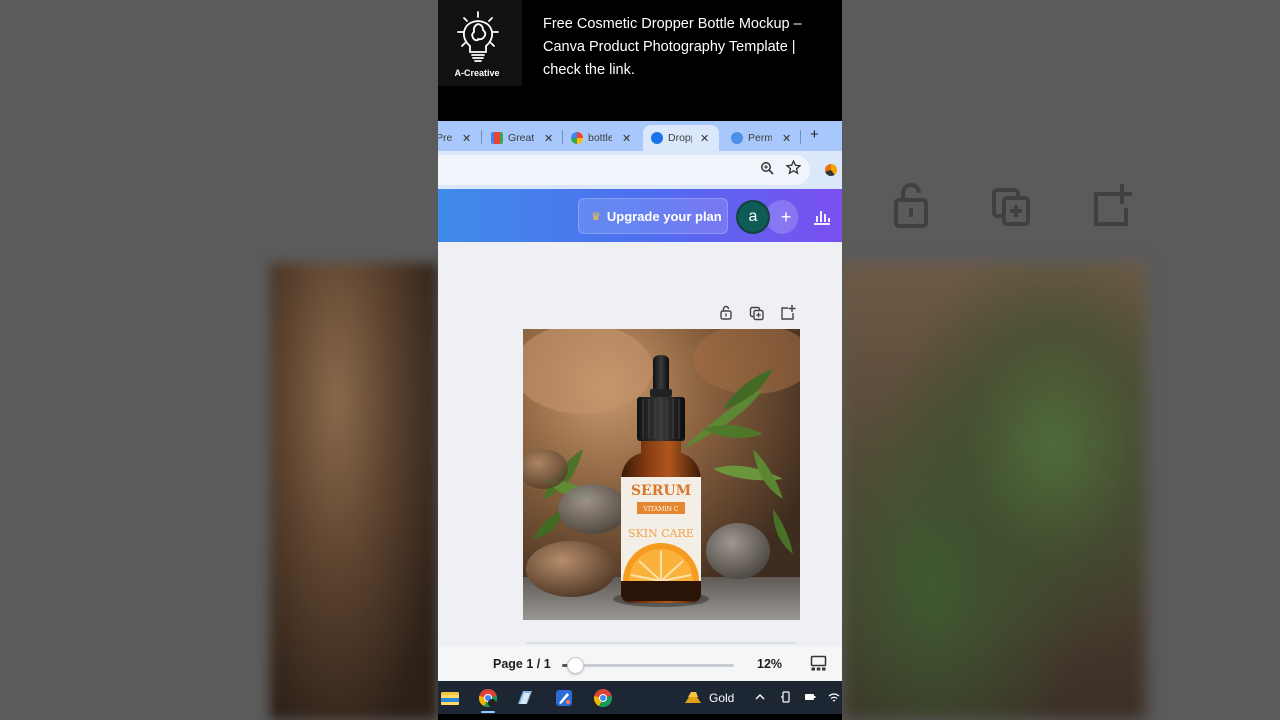 This screenshot has width=1280, height=720. I want to click on label-title: SERUM, so click(661, 491).